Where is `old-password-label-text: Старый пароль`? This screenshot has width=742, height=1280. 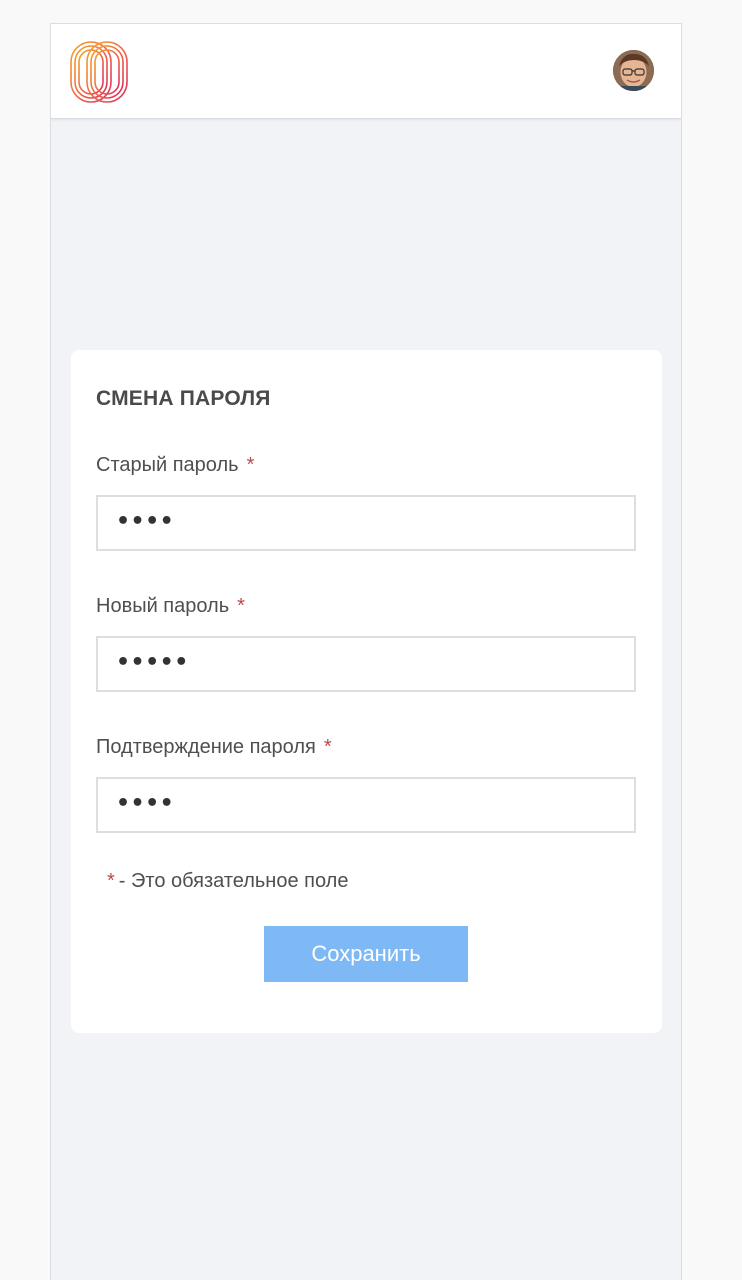
old-password-label-text: Старый пароль is located at coordinates (167, 465).